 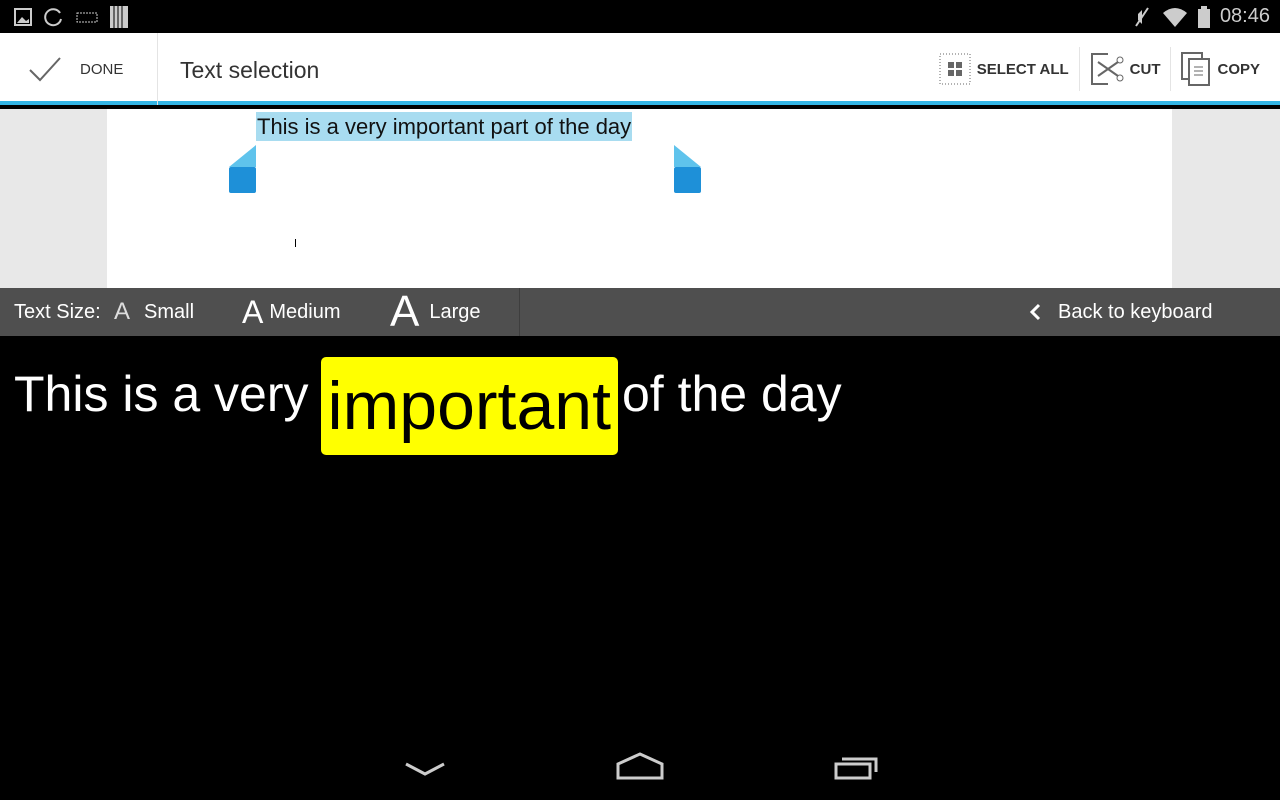 I want to click on large-a-icon: A, so click(x=405, y=311).